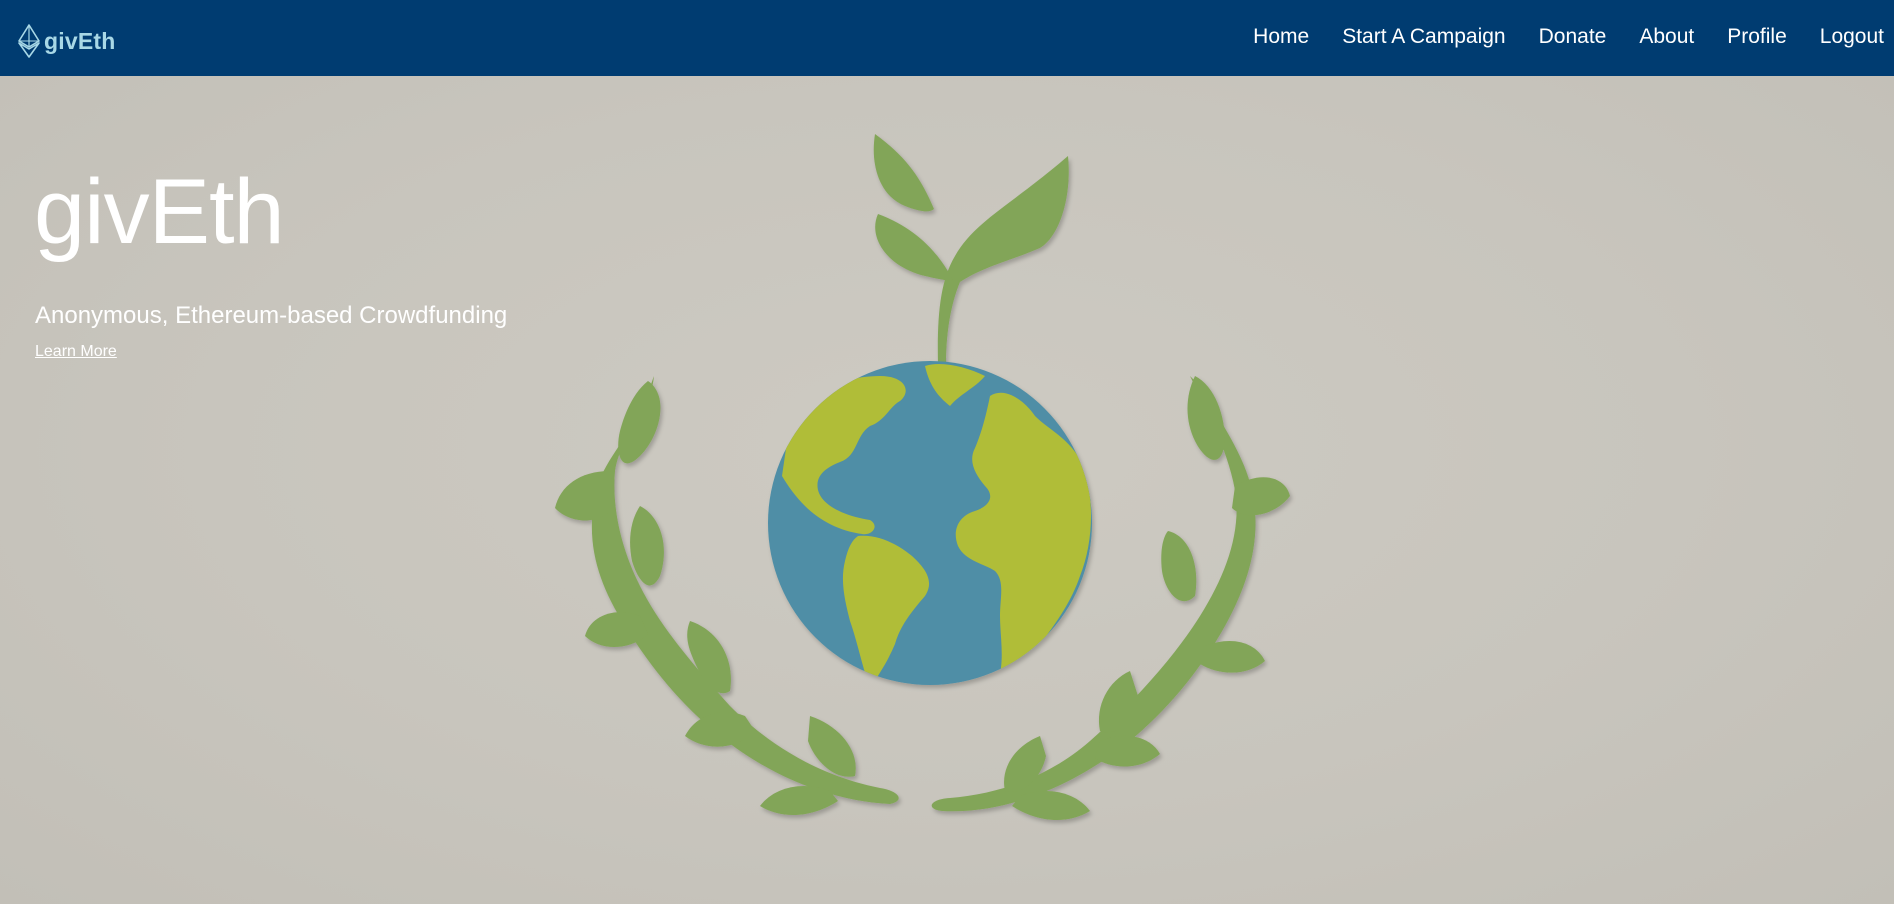  What do you see at coordinates (1573, 37) in the screenshot?
I see `nav-donate-link: Donate` at bounding box center [1573, 37].